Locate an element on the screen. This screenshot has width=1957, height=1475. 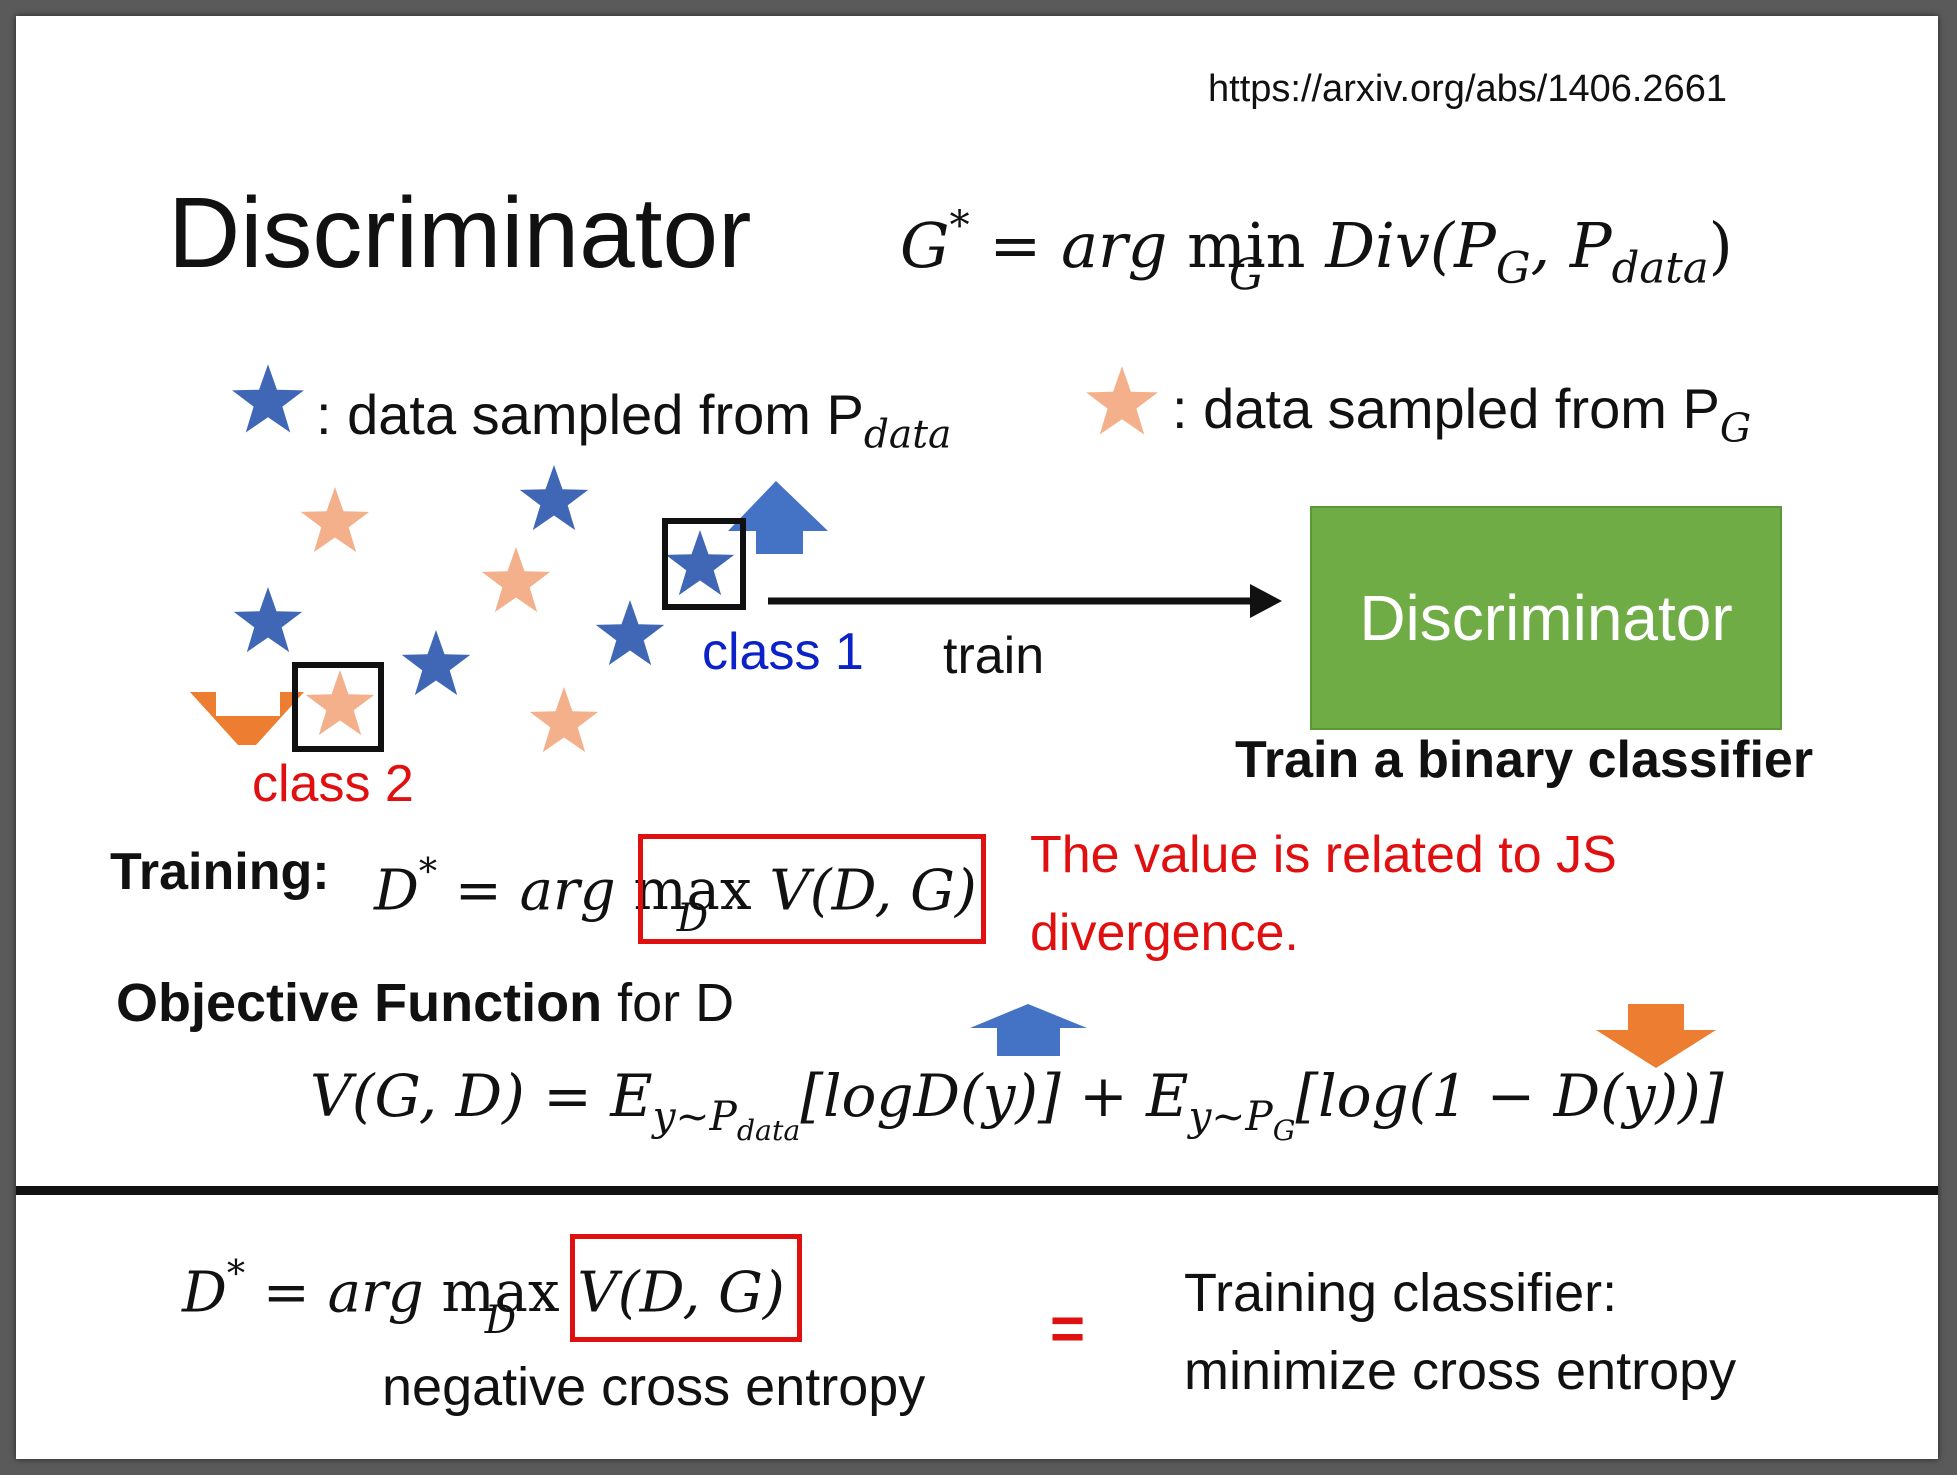
eq-term: G is located at coordinates (1284, 1131).